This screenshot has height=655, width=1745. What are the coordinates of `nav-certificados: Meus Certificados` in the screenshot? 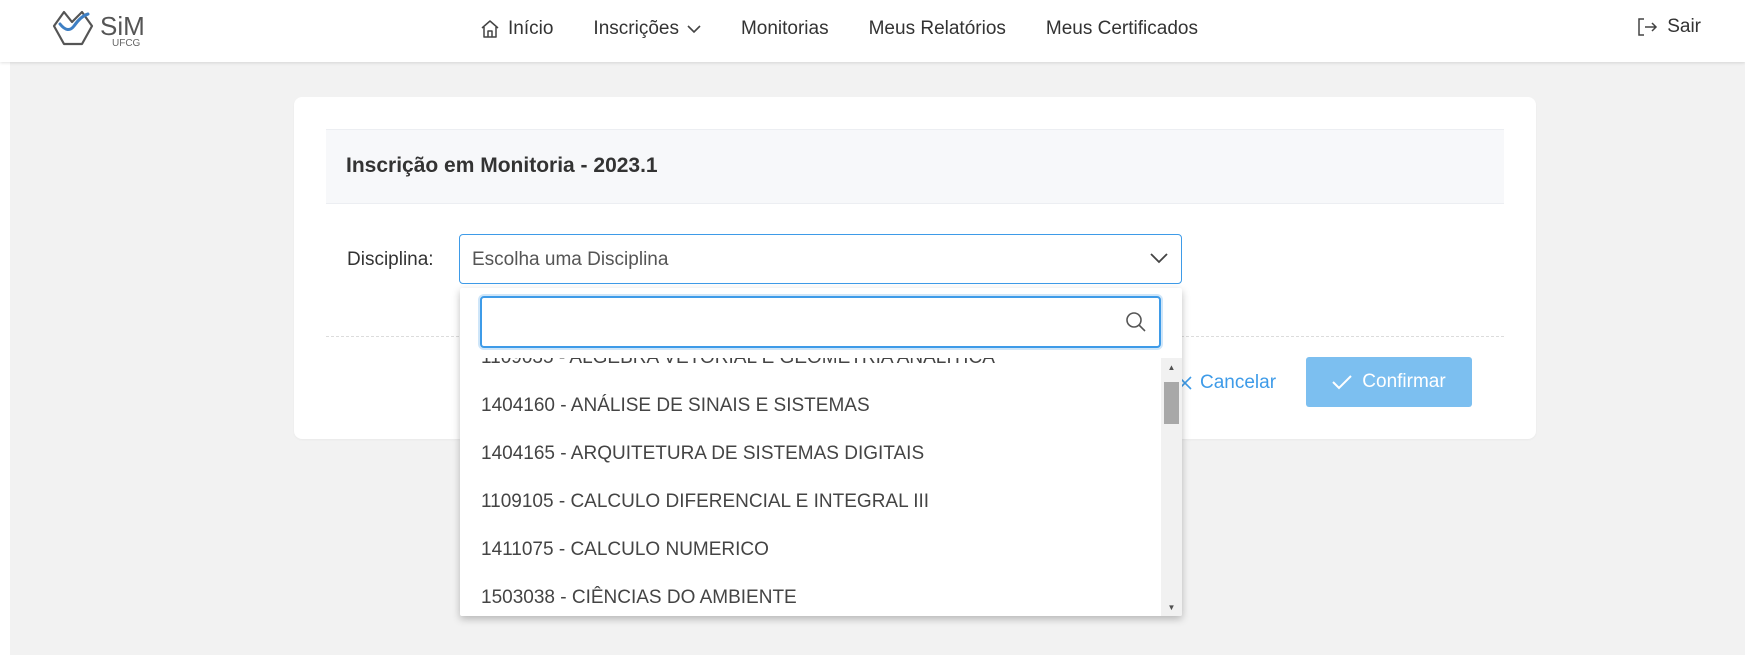 It's located at (1122, 29).